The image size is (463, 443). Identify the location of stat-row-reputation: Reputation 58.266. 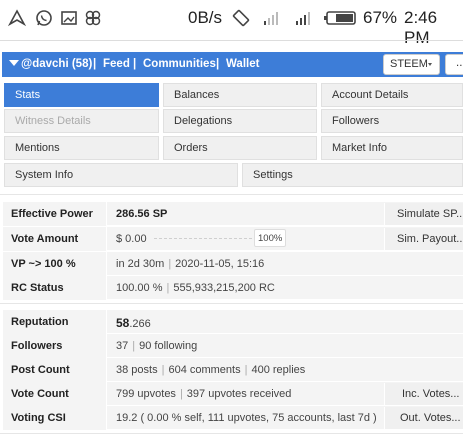
(233, 322).